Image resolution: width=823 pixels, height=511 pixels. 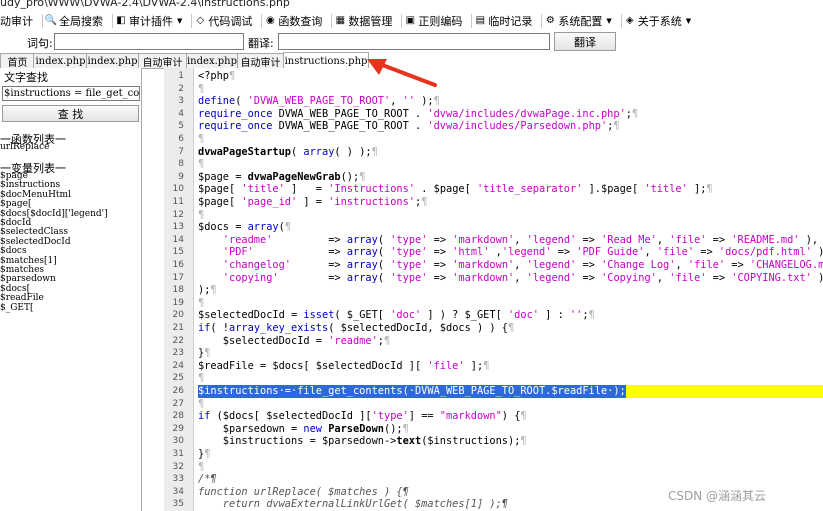 What do you see at coordinates (17, 61) in the screenshot?
I see `file-tab-0: 首页` at bounding box center [17, 61].